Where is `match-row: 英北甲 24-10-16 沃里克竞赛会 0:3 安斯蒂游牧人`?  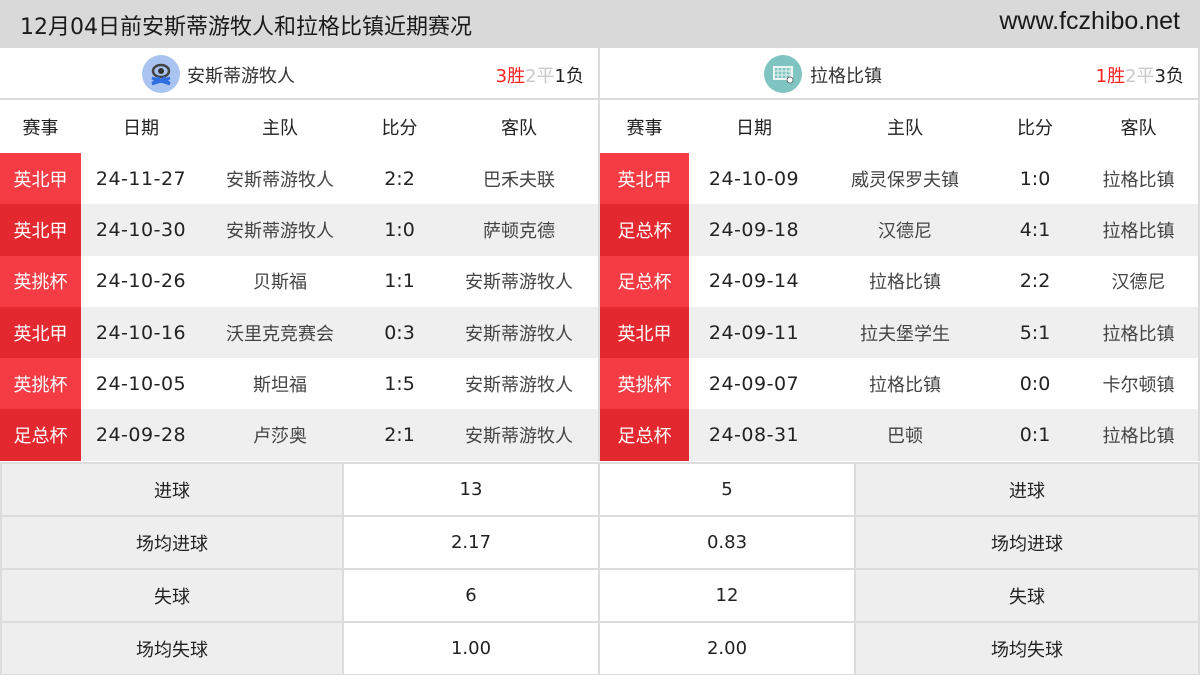
match-row: 英北甲 24-10-16 沃里克竞赛会 0:3 安斯蒂游牧人 is located at coordinates (299, 332).